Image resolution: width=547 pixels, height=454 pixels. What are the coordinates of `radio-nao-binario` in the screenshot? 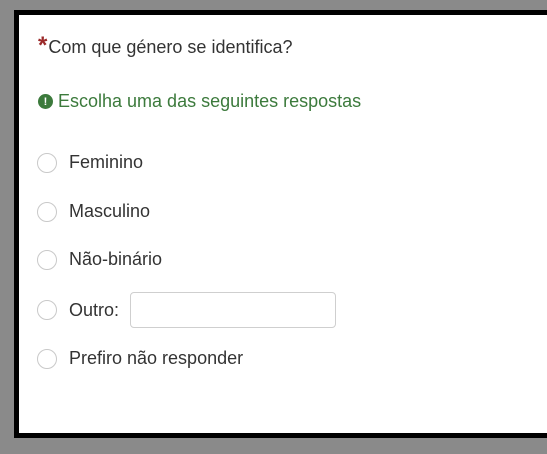 It's located at (47, 259).